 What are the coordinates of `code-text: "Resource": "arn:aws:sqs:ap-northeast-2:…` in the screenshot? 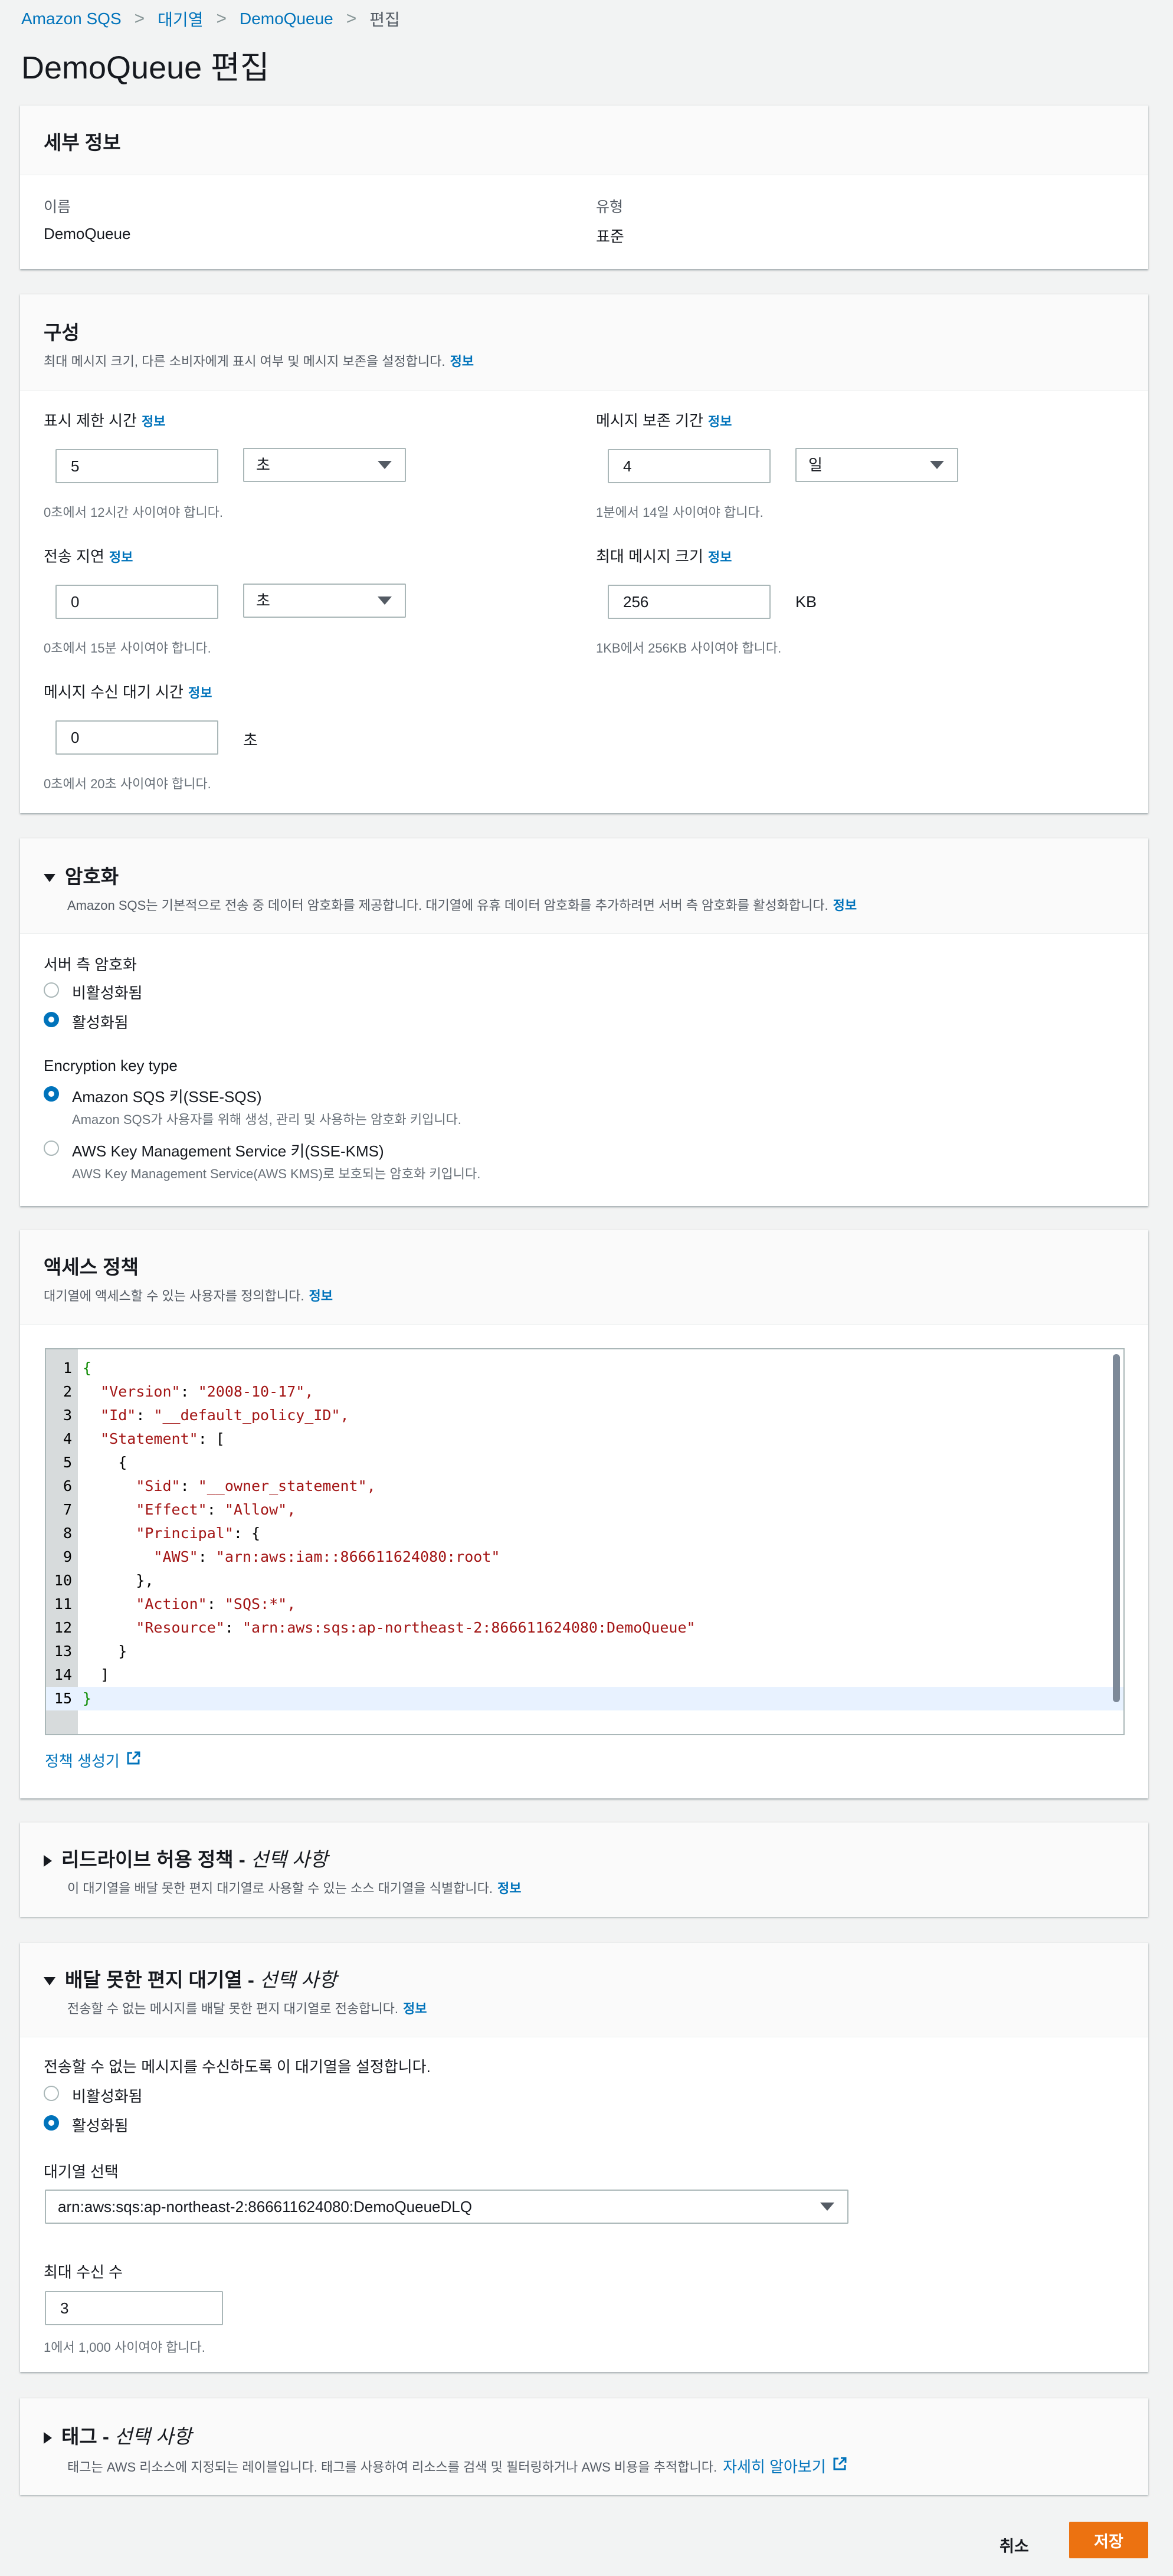 It's located at (389, 1628).